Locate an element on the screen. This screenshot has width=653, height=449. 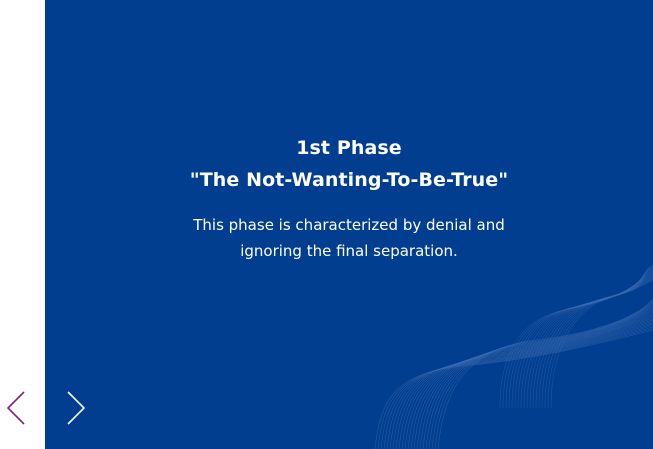
slide-title: 1st Phase is located at coordinates (349, 148).